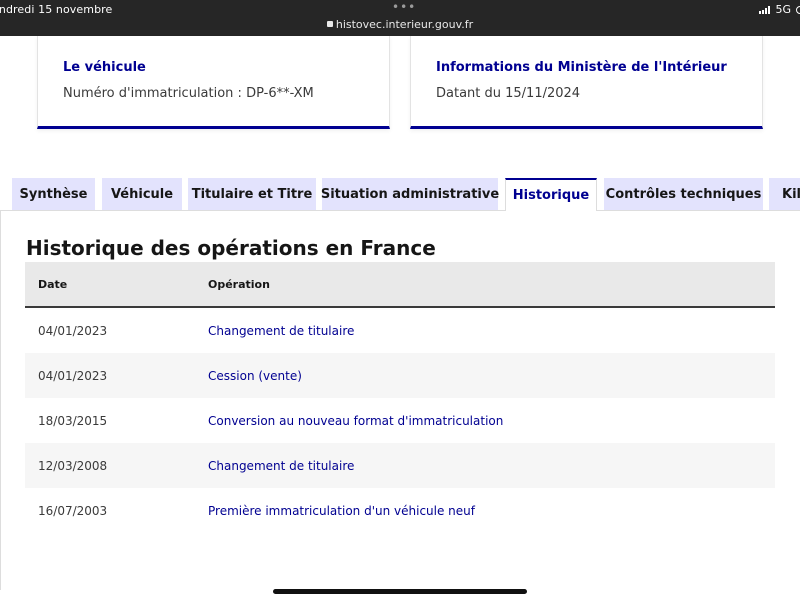 This screenshot has height=600, width=800. I want to click on status-indicators: 5G, so click(779, 9).